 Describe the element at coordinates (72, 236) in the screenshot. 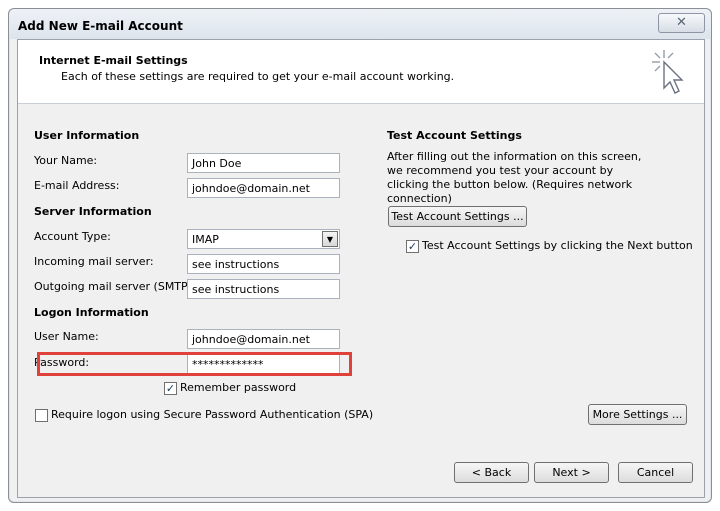

I see `account-type-label: Account Type:` at that location.